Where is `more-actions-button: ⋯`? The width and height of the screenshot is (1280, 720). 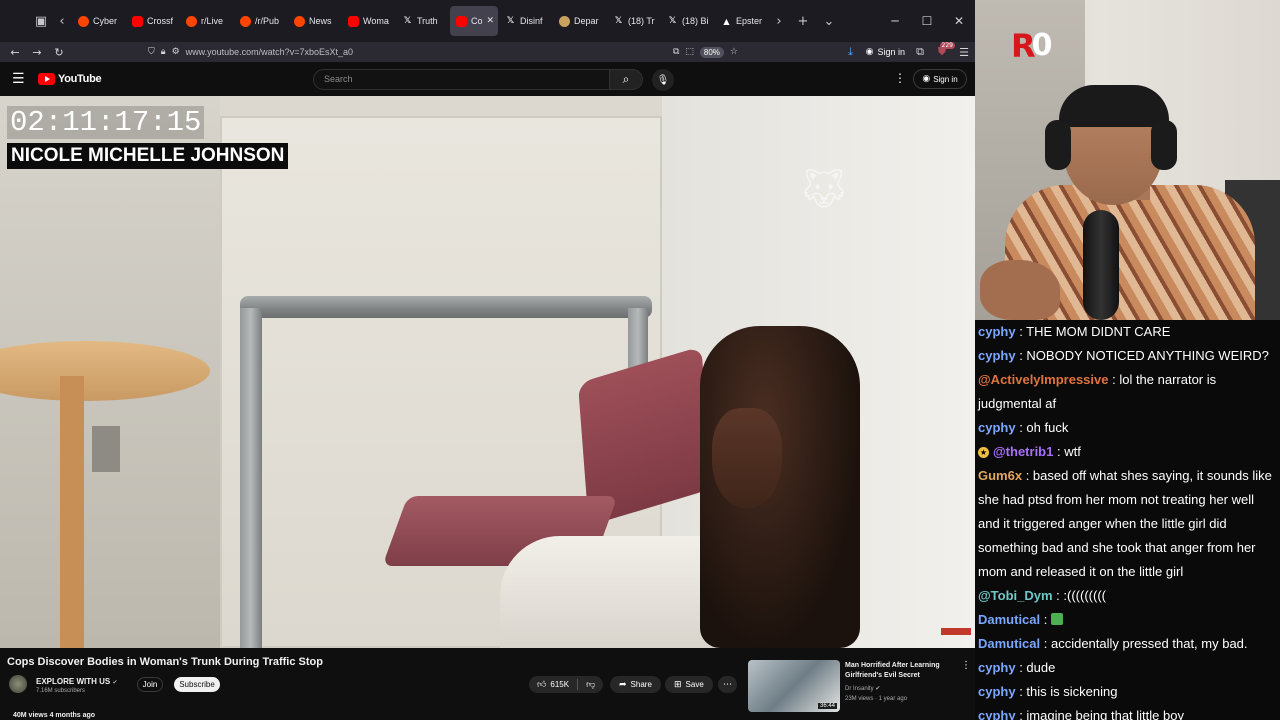 more-actions-button: ⋯ is located at coordinates (727, 684).